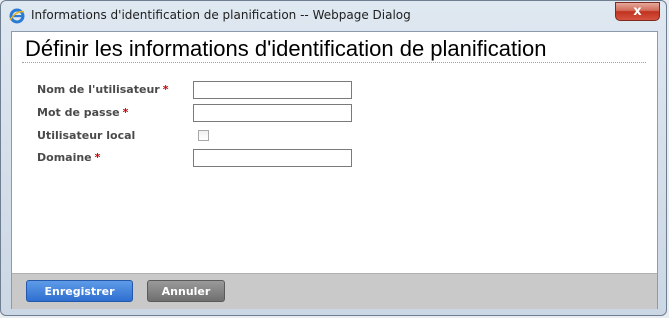 This screenshot has height=318, width=669. I want to click on username-input, so click(272, 90).